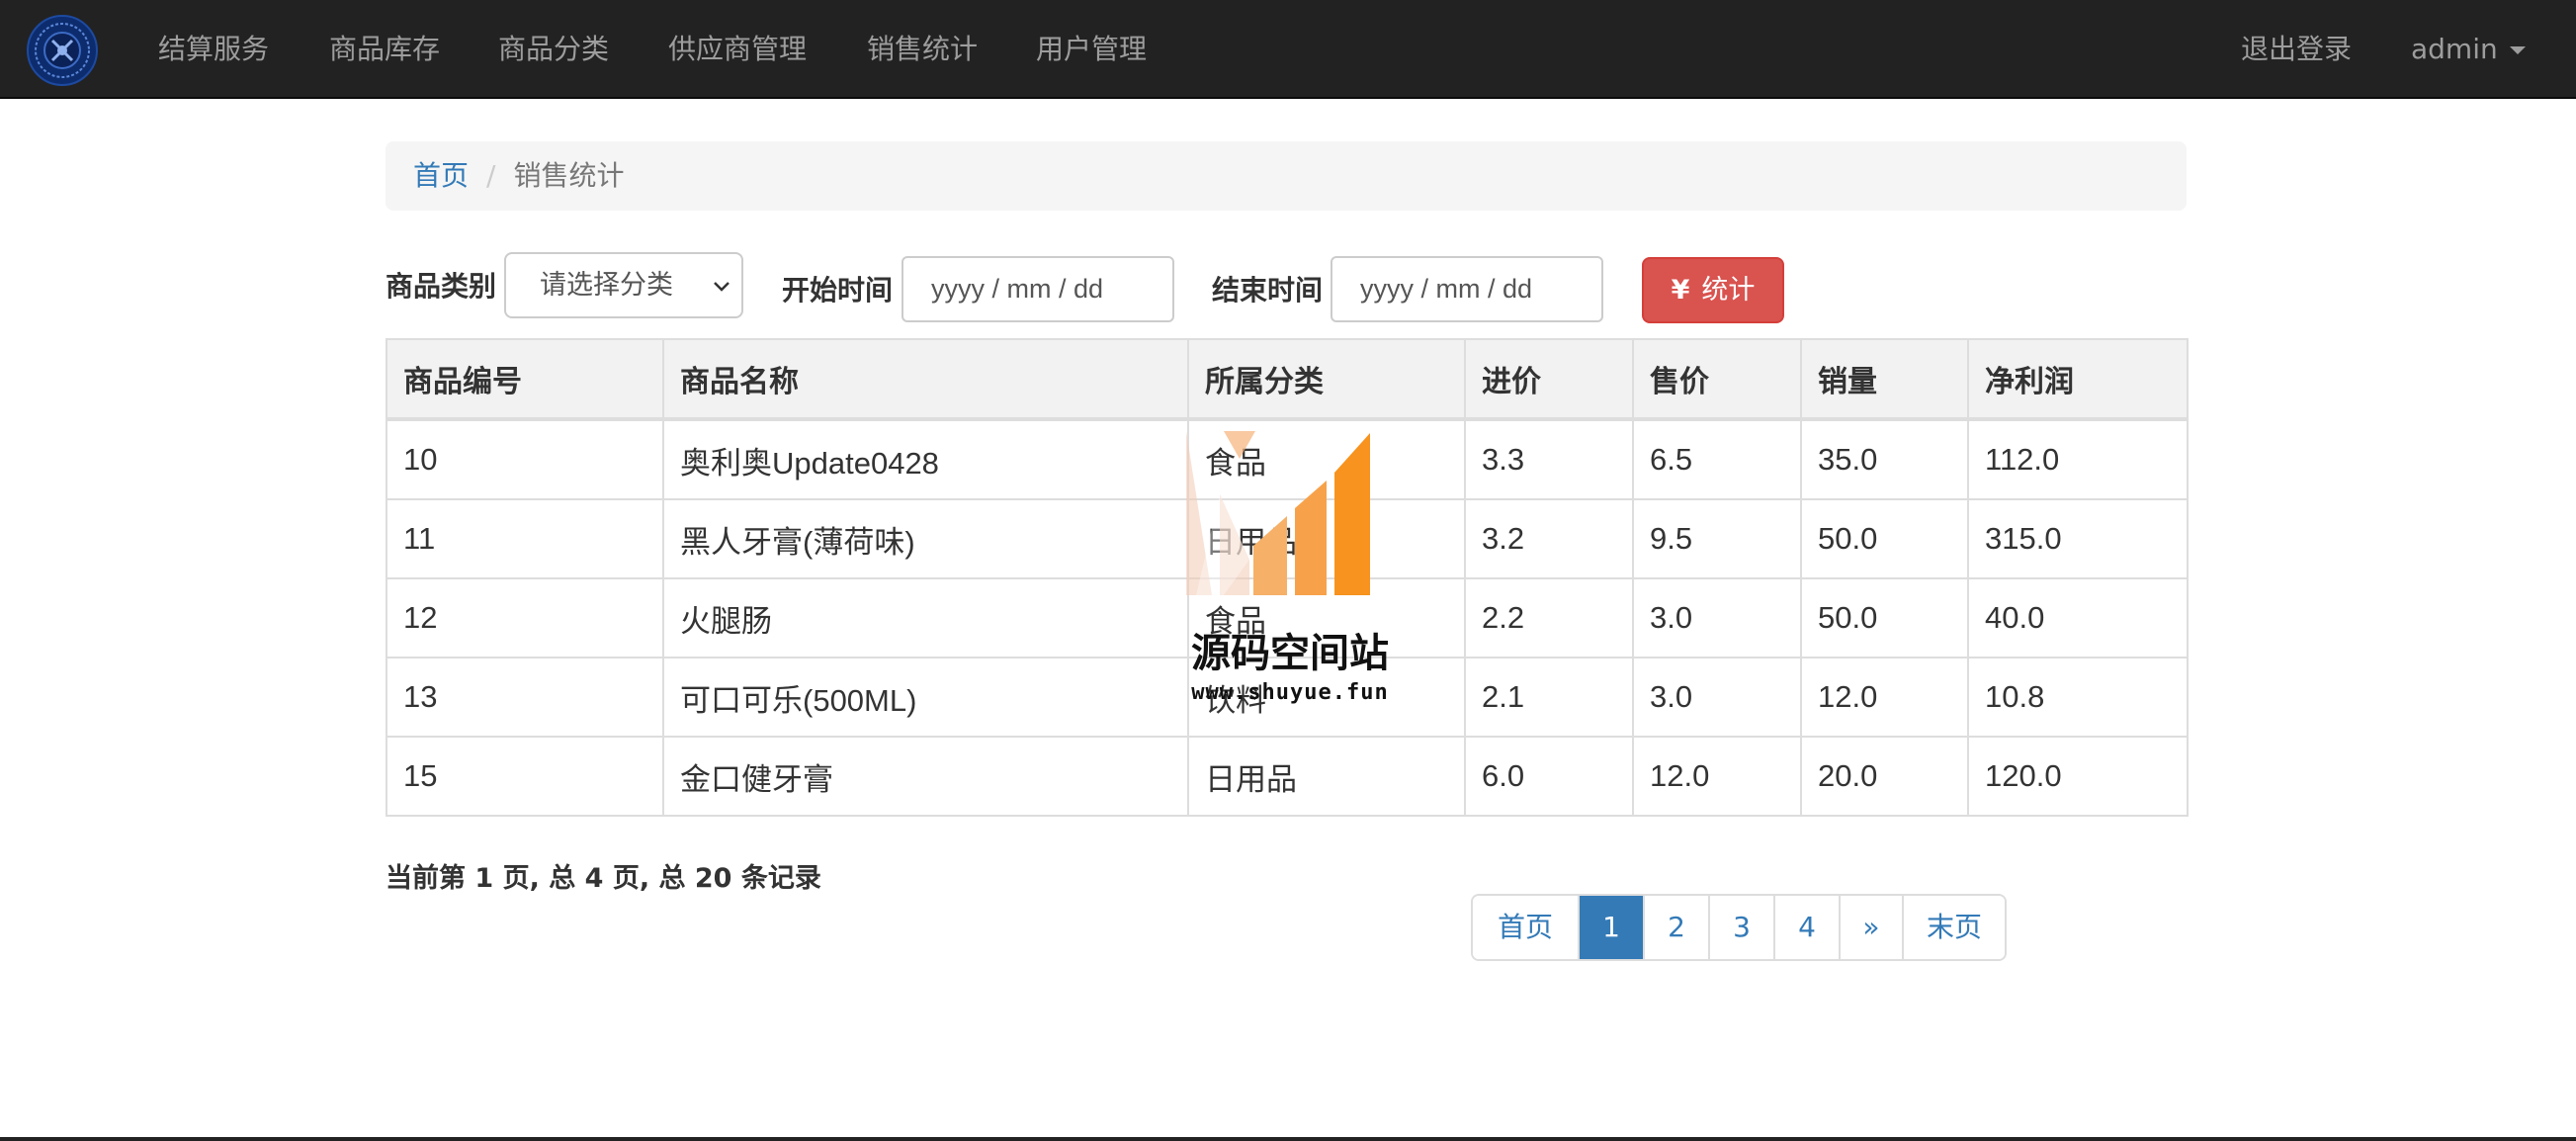 The height and width of the screenshot is (1141, 2576). What do you see at coordinates (2078, 379) in the screenshot?
I see `header-net-profit: 净利润` at bounding box center [2078, 379].